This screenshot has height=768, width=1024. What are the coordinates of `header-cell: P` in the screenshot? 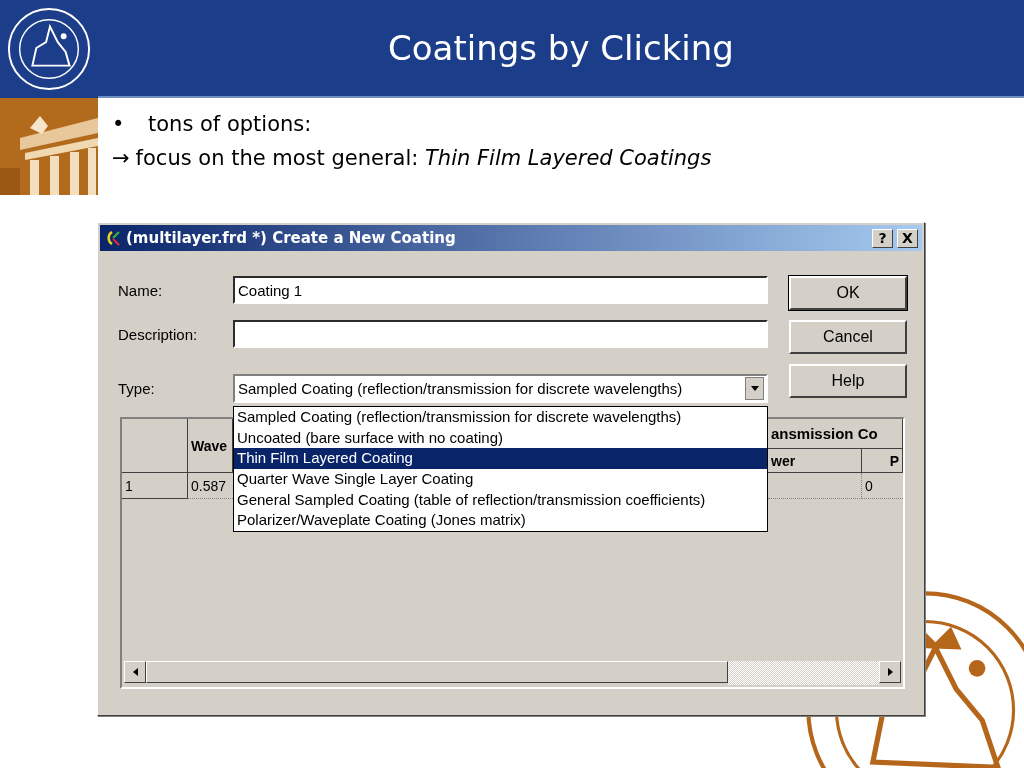 It's located at (882, 461).